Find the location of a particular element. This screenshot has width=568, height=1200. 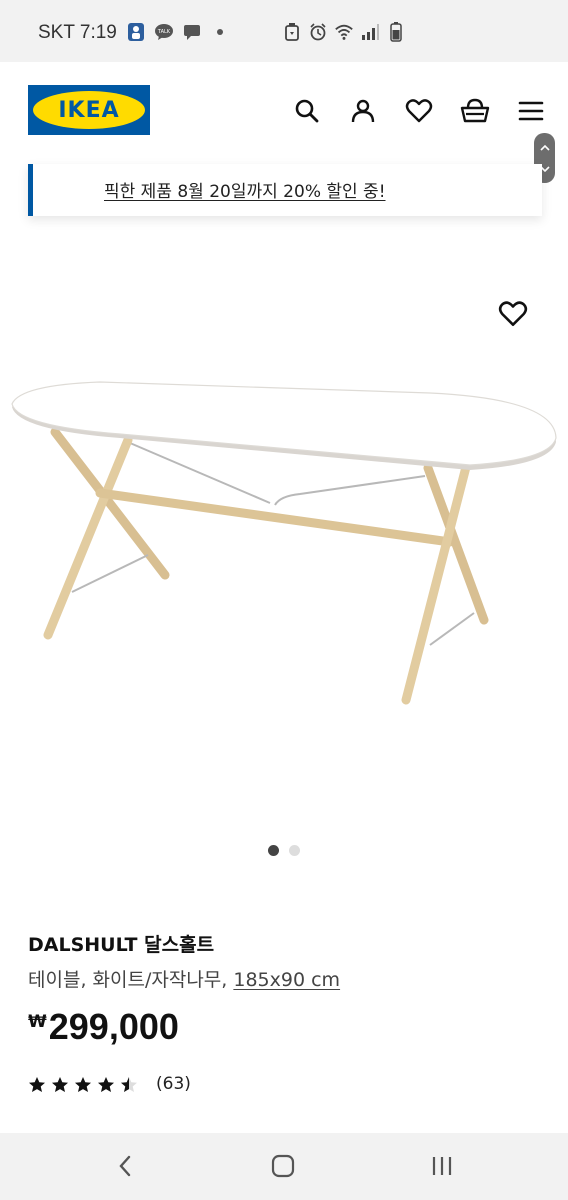

product-type: 테이블, 화이트/자작나무, is located at coordinates (131, 980).